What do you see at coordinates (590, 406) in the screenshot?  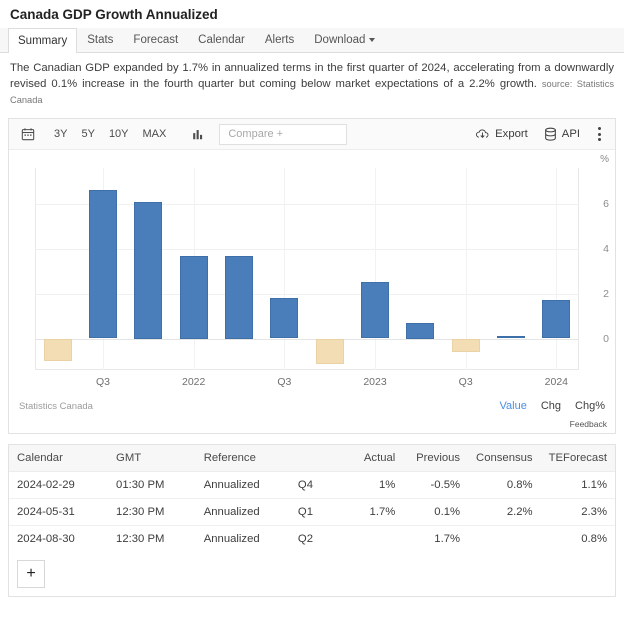 I see `series-toggle-chgpct: Chg%` at bounding box center [590, 406].